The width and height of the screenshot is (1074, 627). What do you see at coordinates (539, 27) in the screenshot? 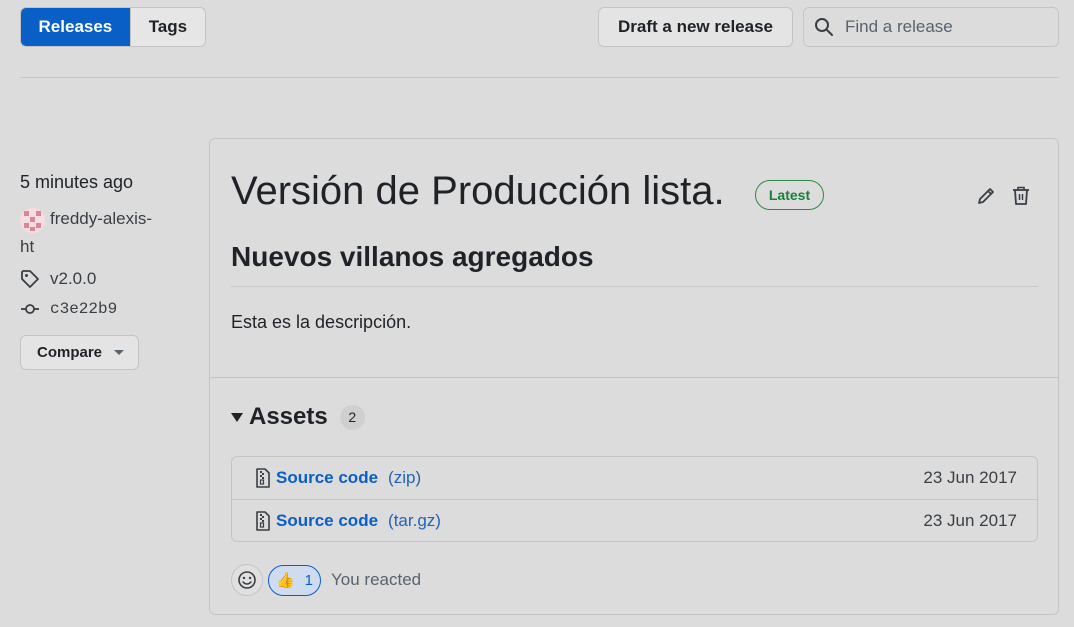
I see `topbar: Releases Tags Draft a new release` at bounding box center [539, 27].